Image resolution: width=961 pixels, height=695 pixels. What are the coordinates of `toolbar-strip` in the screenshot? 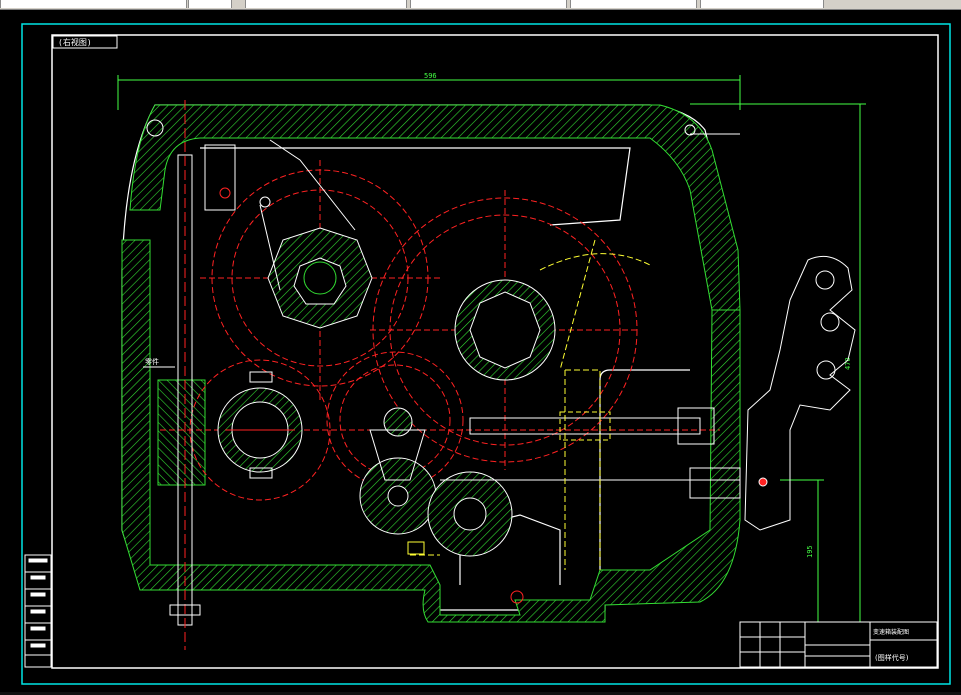 It's located at (480, 5).